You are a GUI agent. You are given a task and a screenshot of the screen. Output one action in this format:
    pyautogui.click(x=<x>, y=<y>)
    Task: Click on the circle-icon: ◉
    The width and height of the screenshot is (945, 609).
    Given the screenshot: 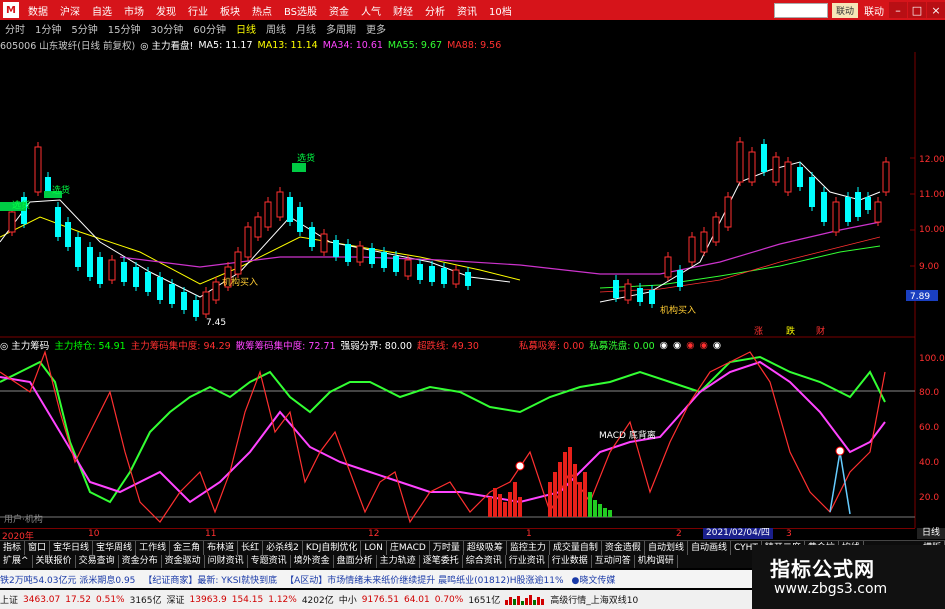 What is the action you would take?
    pyautogui.click(x=703, y=345)
    